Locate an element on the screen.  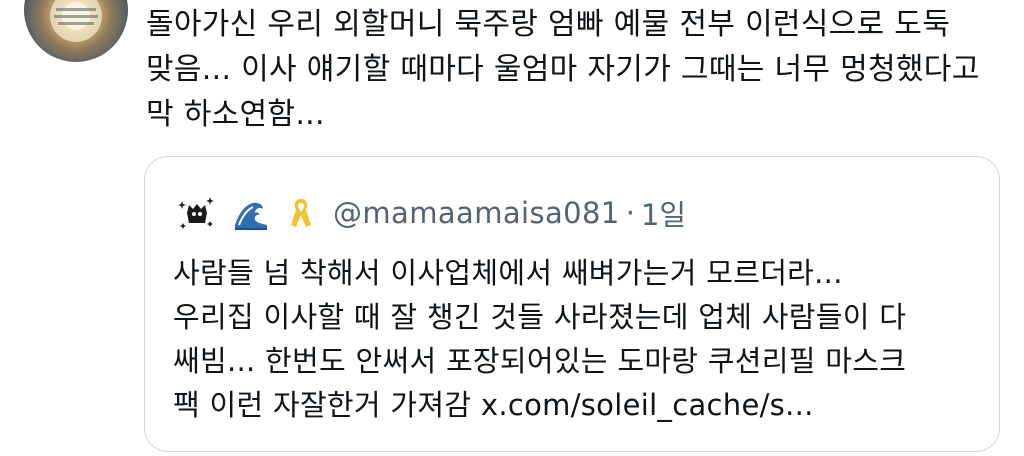
quote-line: 쌔빔... 한번도 안써서 포장되어있는 도마랑 쿠션리필 마스크 is located at coordinates (540, 361).